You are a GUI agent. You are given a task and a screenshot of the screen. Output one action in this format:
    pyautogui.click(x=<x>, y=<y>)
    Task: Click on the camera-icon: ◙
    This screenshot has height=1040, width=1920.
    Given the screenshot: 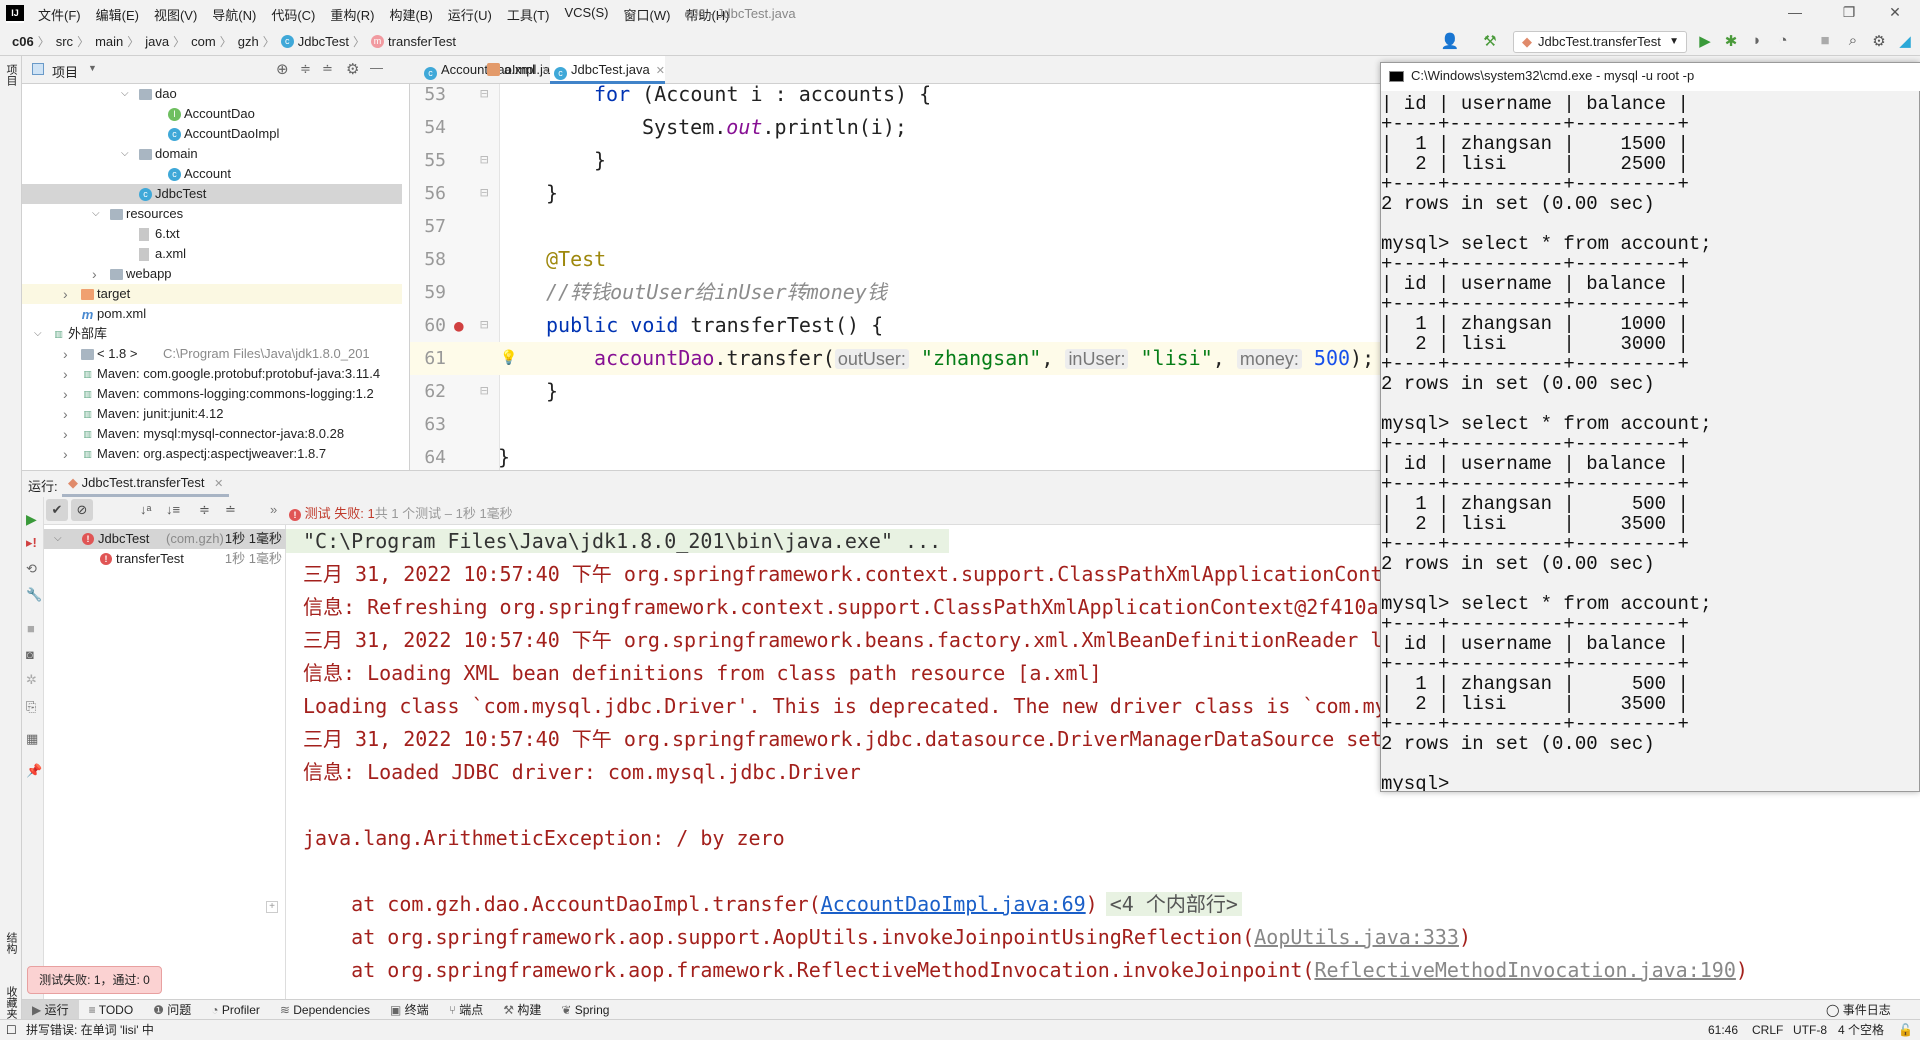 What is the action you would take?
    pyautogui.click(x=30, y=654)
    